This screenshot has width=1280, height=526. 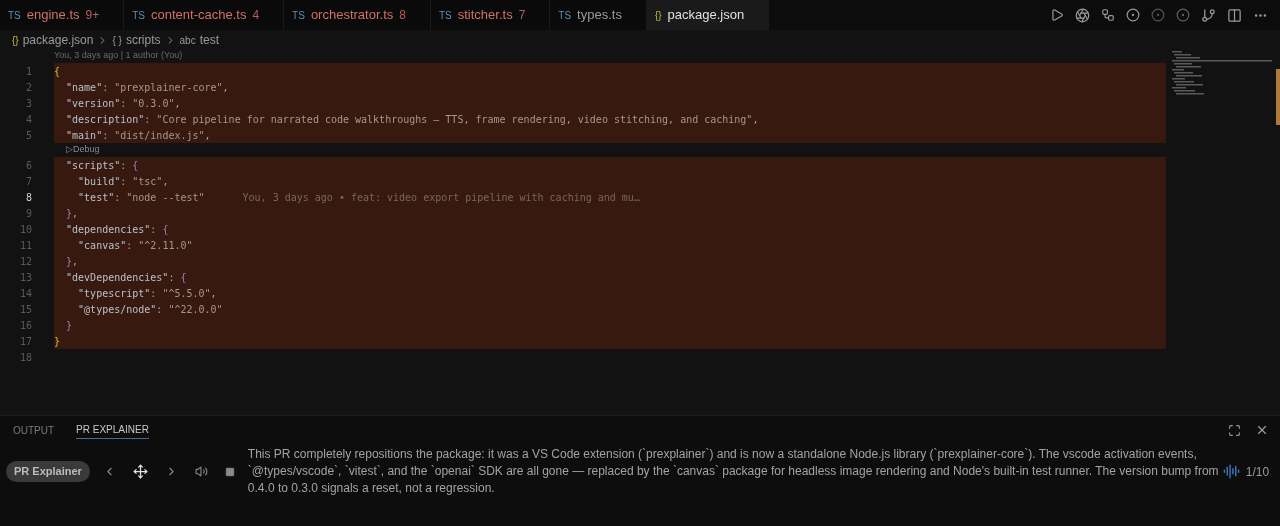 What do you see at coordinates (28, 135) in the screenshot?
I see `line-number: 5` at bounding box center [28, 135].